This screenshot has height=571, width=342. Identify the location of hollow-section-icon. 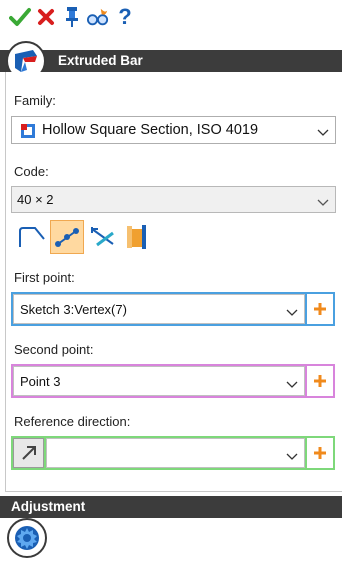
(28, 131).